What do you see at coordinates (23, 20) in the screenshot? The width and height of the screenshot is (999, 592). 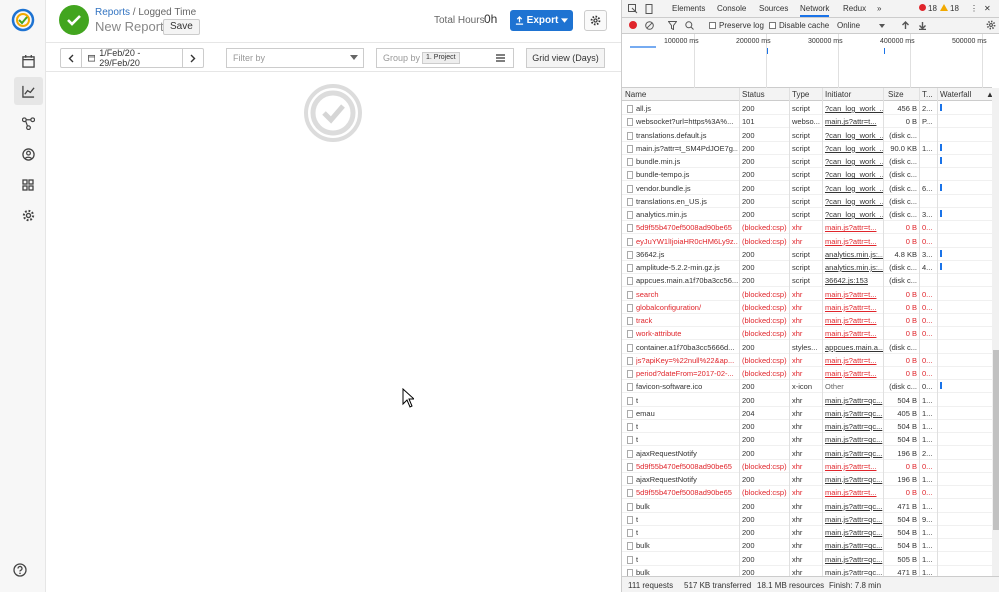 I see `app-logo-icon` at bounding box center [23, 20].